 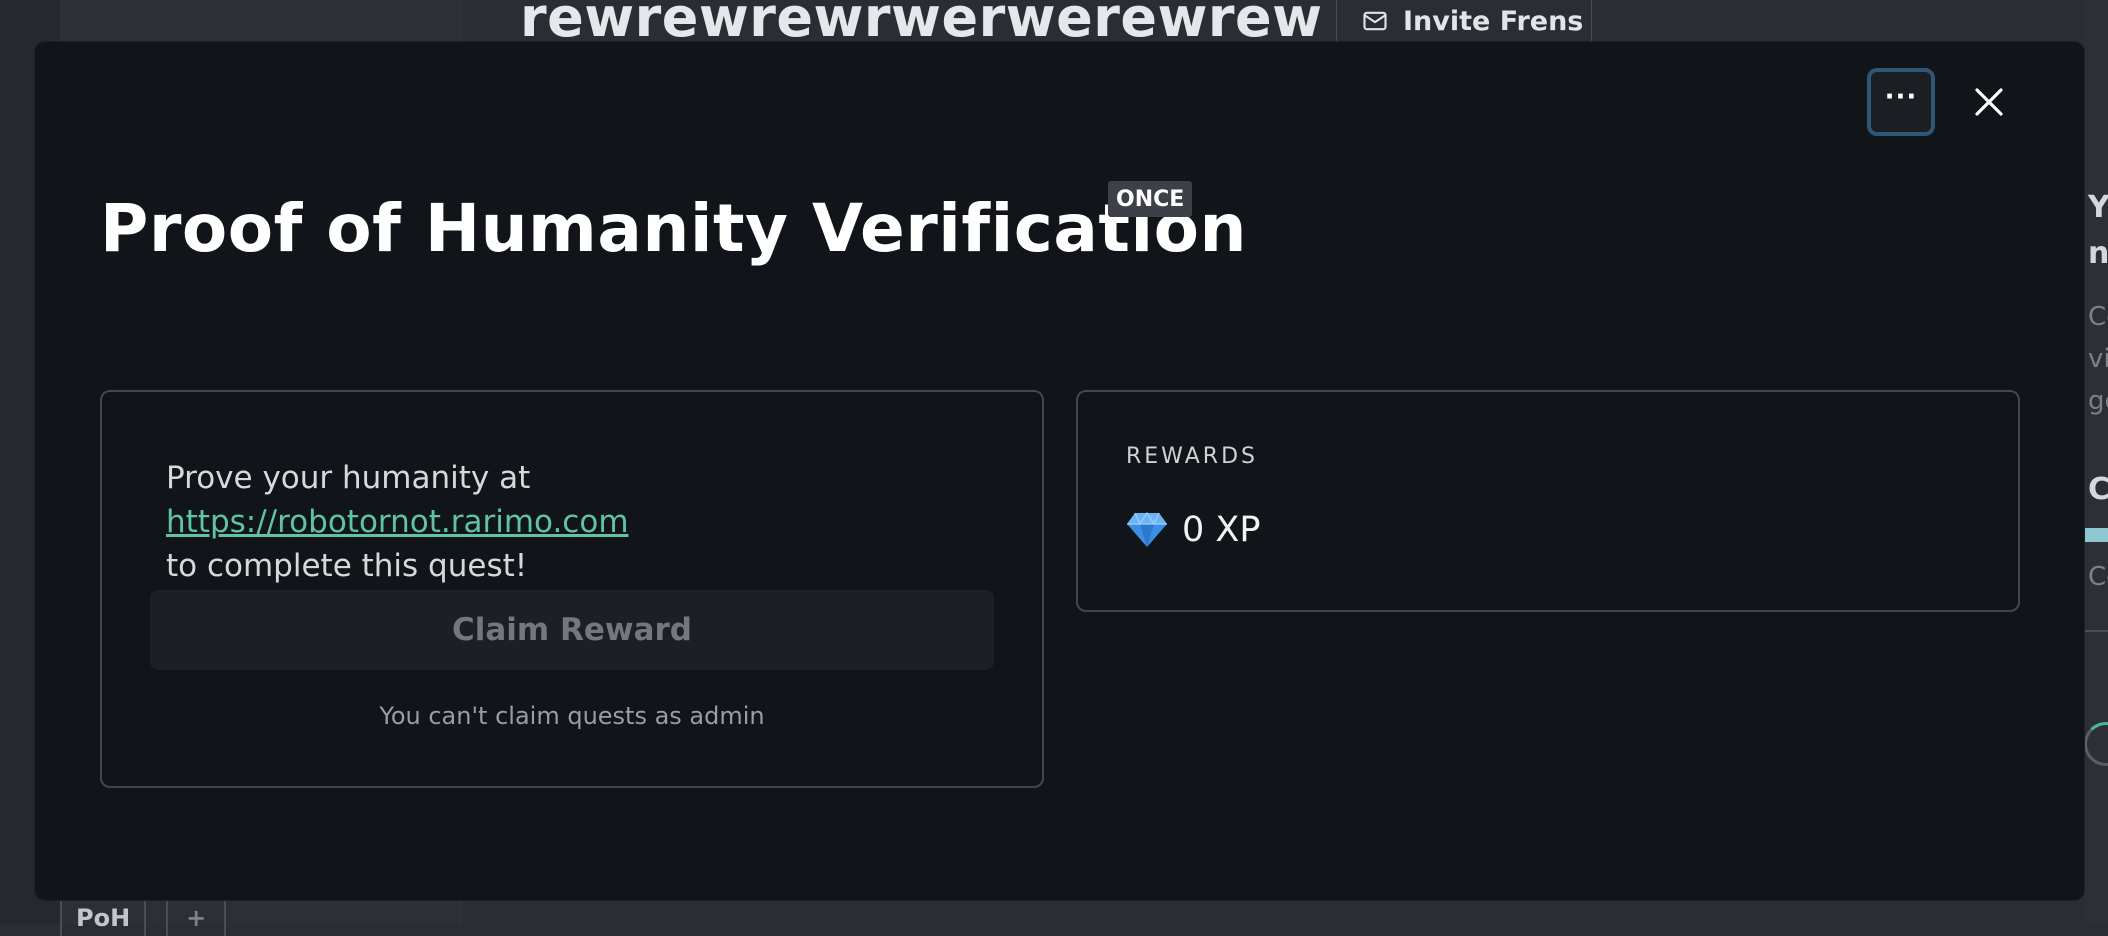 What do you see at coordinates (2098, 253) in the screenshot?
I see `right-panel-text: nie` at bounding box center [2098, 253].